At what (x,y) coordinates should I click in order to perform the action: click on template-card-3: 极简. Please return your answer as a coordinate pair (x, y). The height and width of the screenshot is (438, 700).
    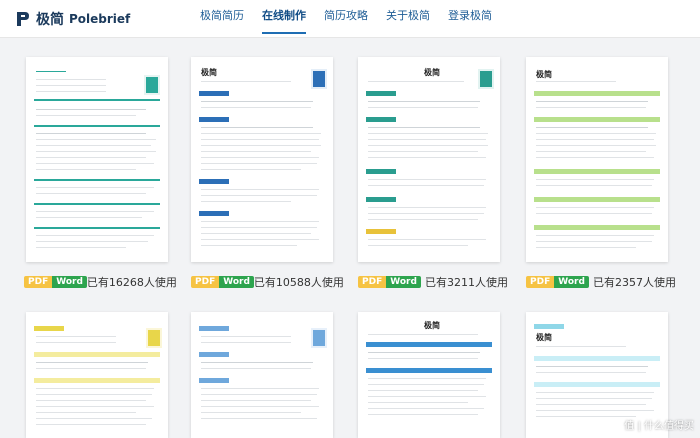
    Looking at the image, I should click on (429, 159).